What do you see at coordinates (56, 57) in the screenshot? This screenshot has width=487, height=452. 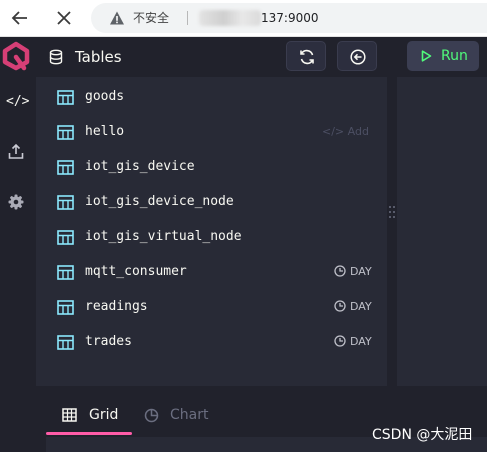 I see `database-icon` at bounding box center [56, 57].